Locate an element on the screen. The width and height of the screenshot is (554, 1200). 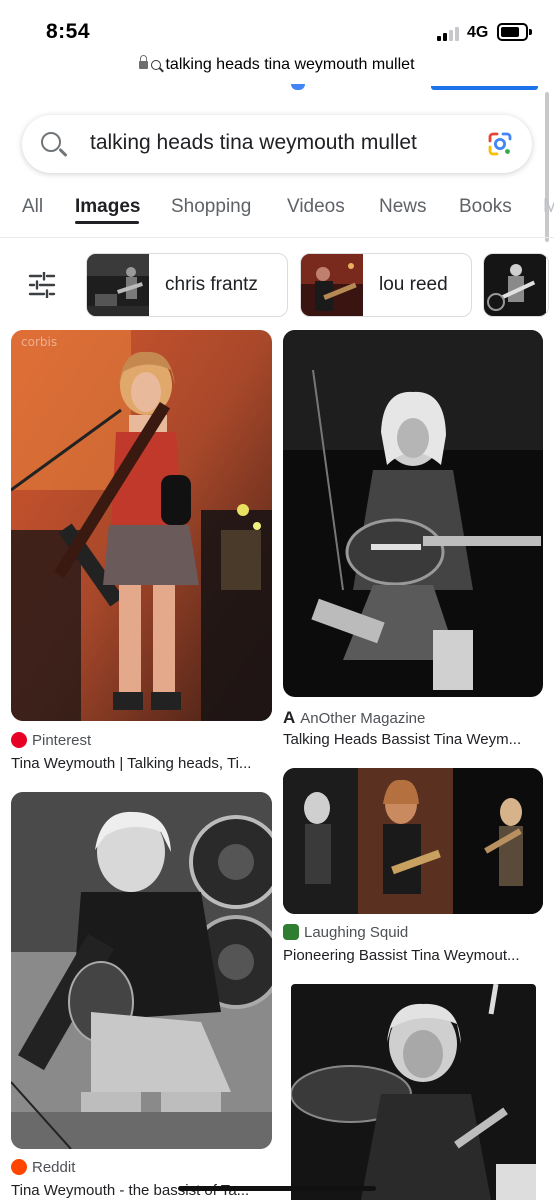
tab-overflow-partial: M is located at coordinates (548, 207).